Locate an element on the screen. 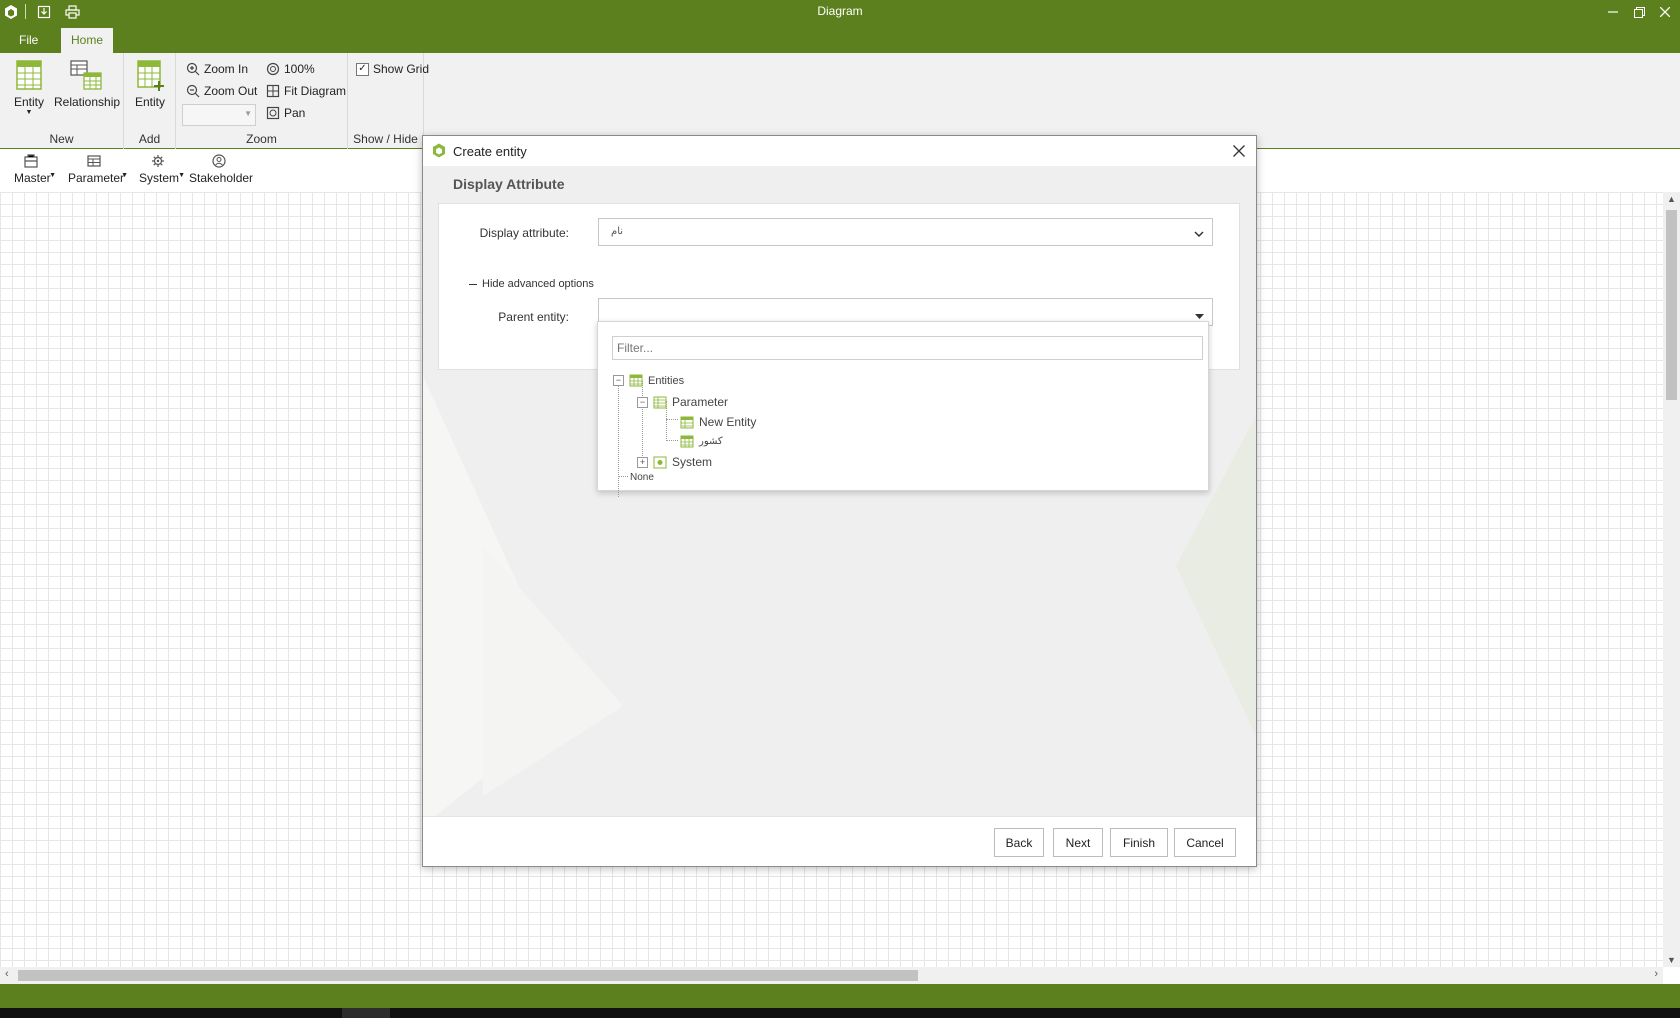 Image resolution: width=1680 pixels, height=1018 pixels. toolbox-item-master: Master ▼ is located at coordinates (35, 169).